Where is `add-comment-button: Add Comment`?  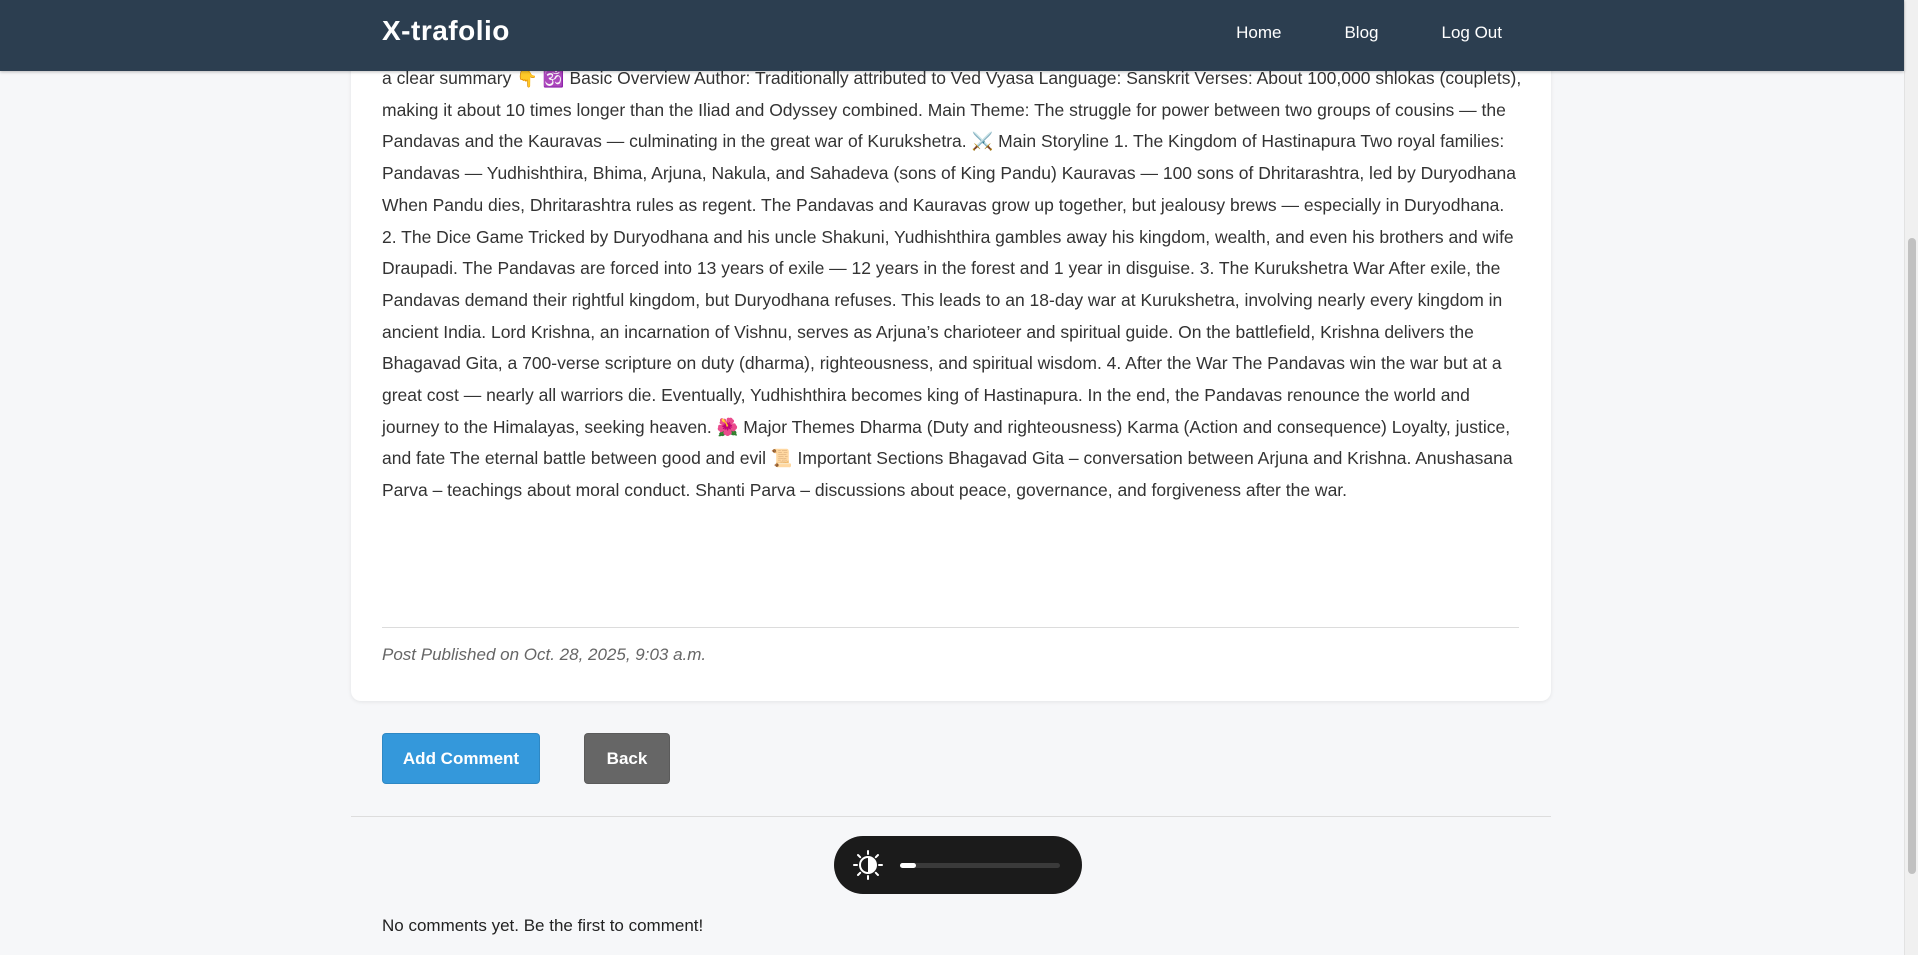 add-comment-button: Add Comment is located at coordinates (461, 758).